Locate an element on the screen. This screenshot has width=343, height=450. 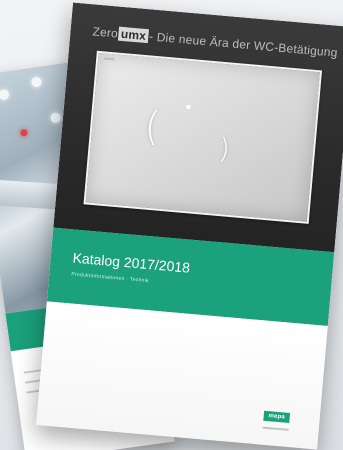
flush-plate-left-bracket-icon: ( is located at coordinates (152, 127).